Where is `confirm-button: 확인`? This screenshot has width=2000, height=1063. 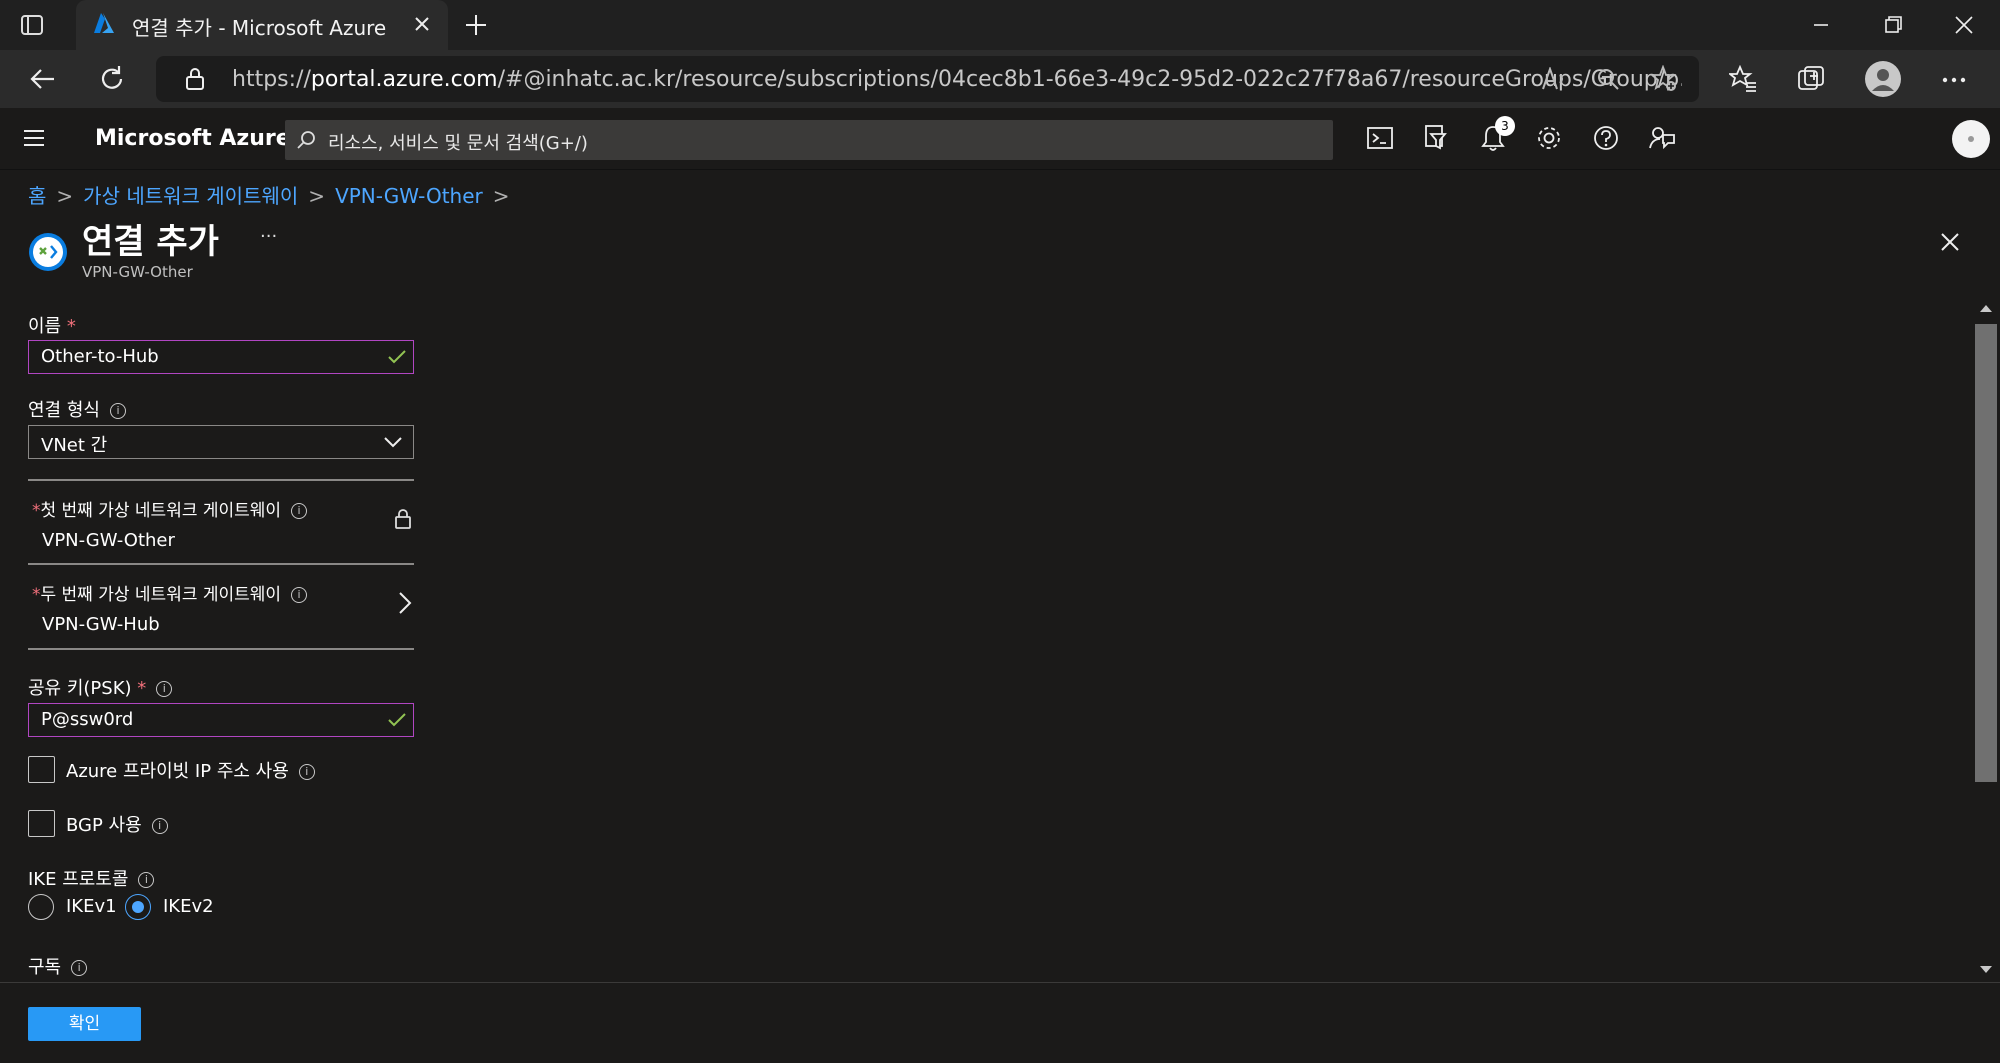 confirm-button: 확인 is located at coordinates (84, 1024).